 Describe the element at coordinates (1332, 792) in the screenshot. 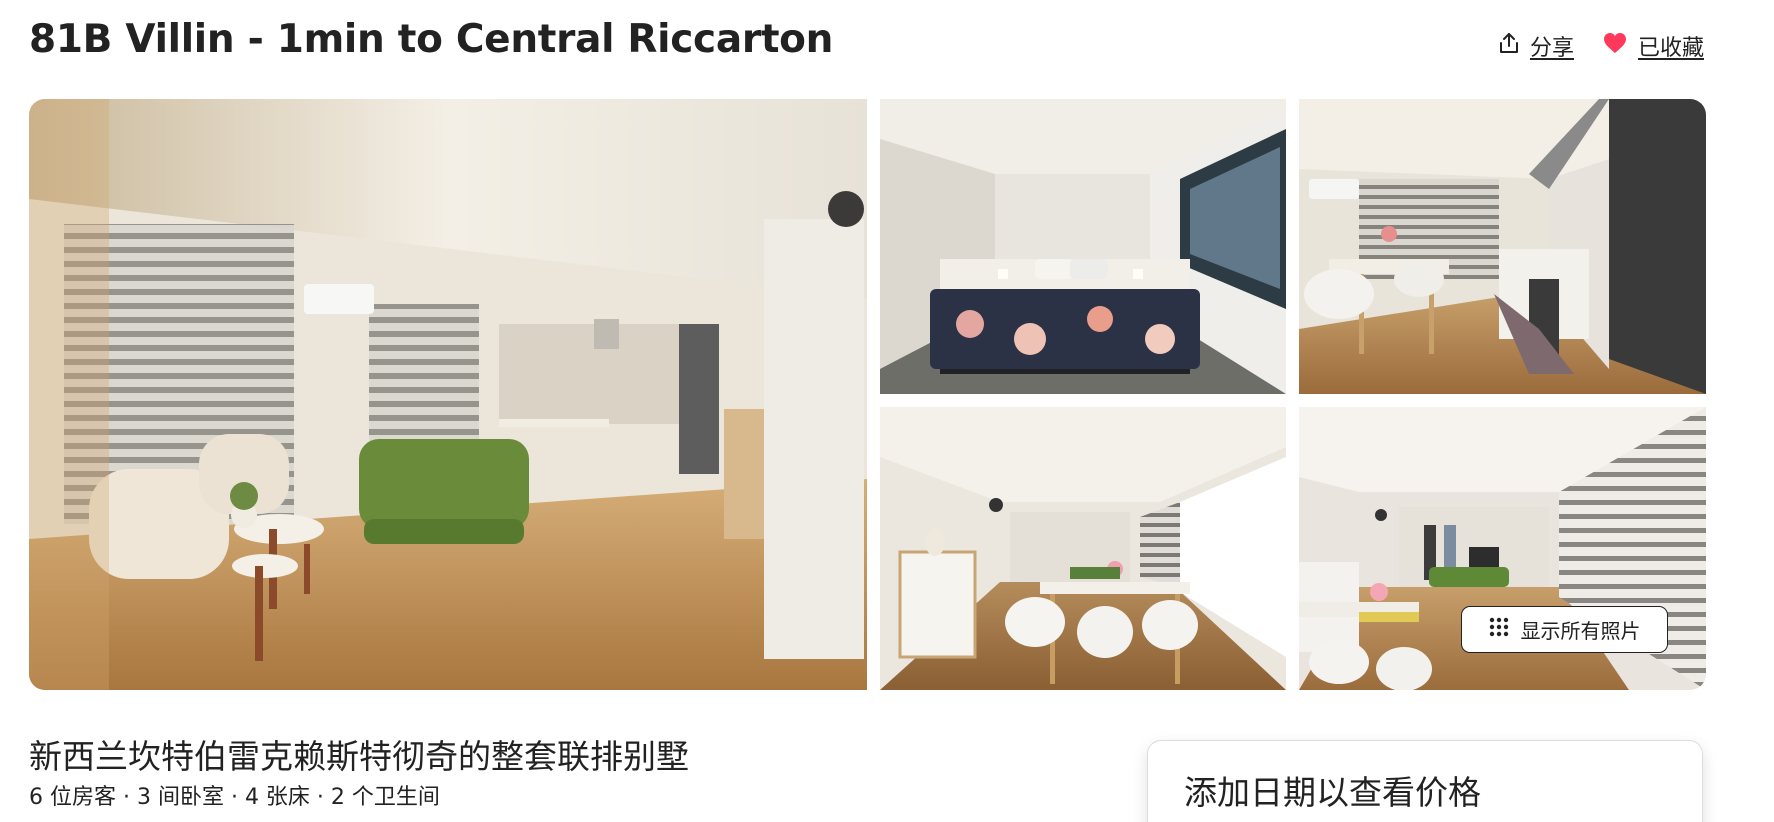

I see `booking-title: 添加日期以查看价格` at that location.